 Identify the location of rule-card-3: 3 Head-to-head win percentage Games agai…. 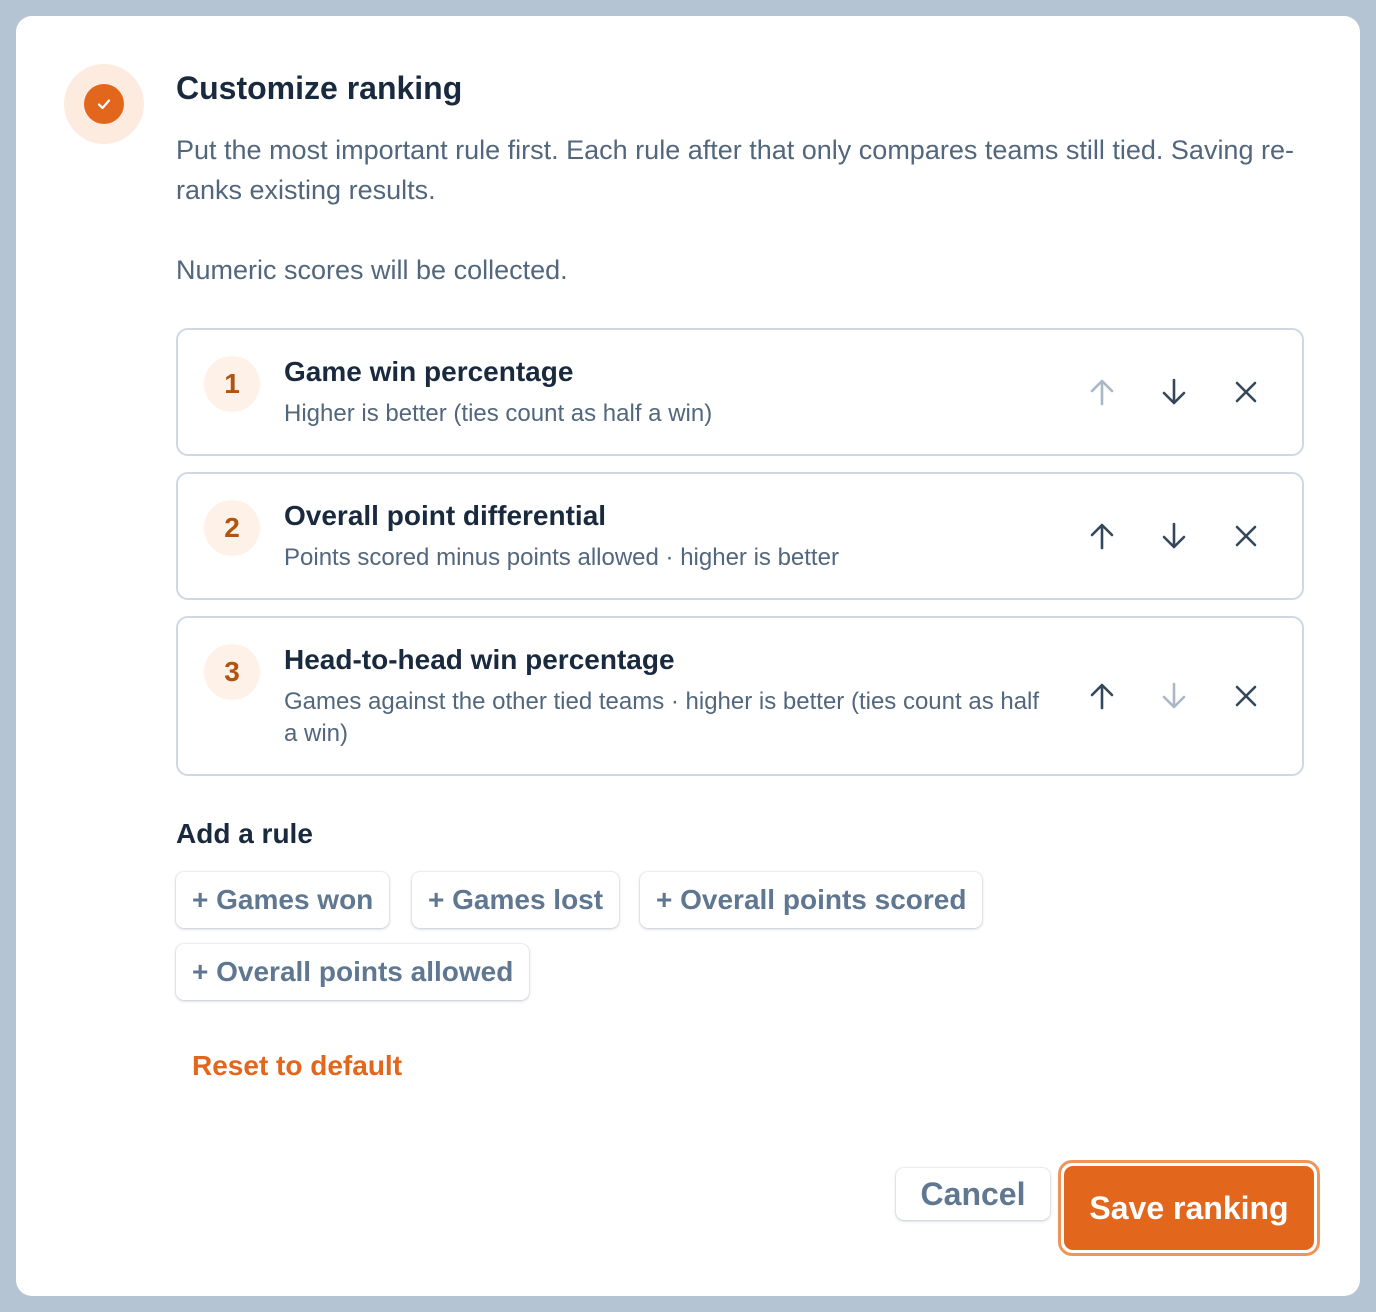
(740, 696).